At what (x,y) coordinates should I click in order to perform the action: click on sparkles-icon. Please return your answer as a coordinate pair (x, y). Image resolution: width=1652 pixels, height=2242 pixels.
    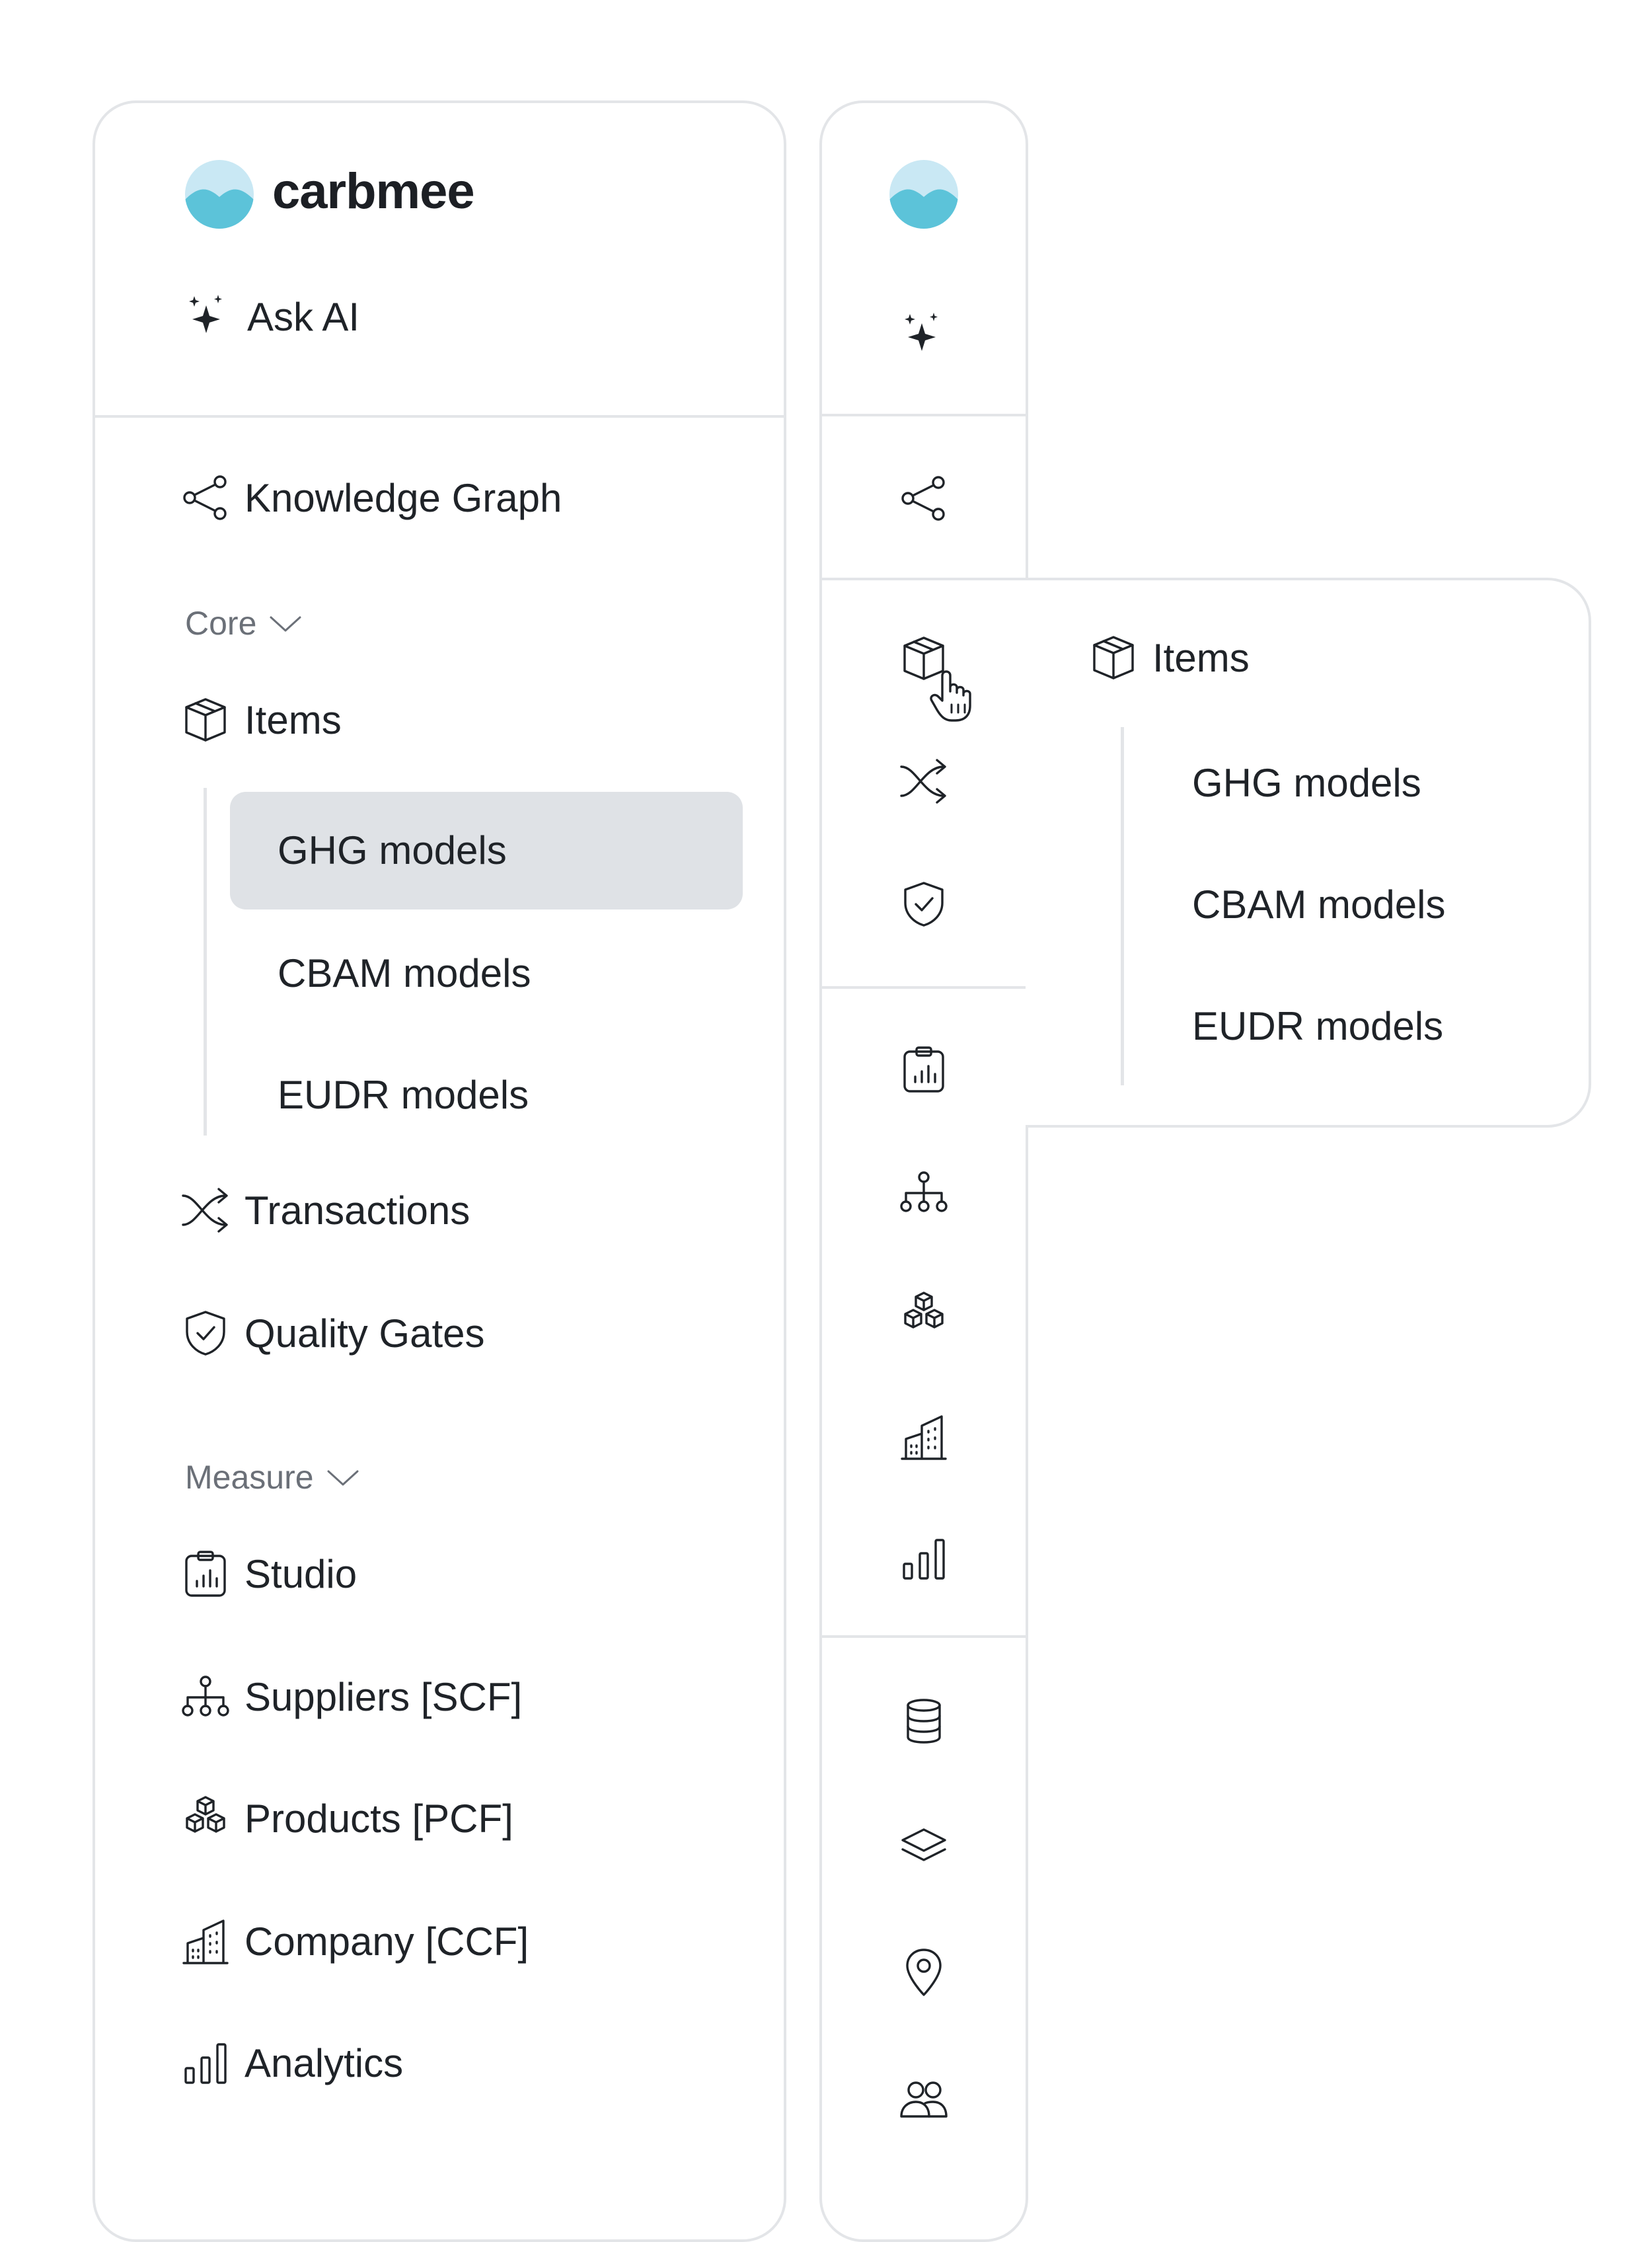
    Looking at the image, I should click on (922, 332).